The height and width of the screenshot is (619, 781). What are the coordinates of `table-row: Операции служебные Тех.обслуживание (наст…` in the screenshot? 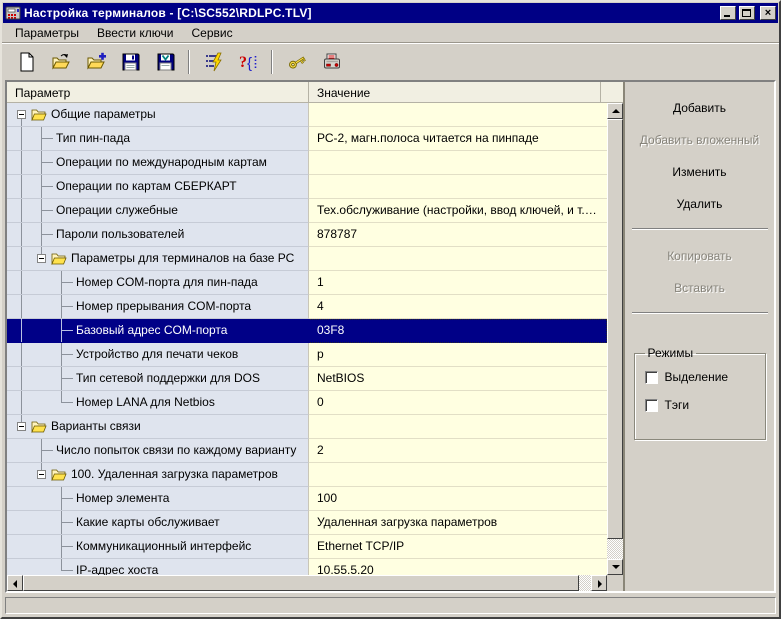 It's located at (307, 211).